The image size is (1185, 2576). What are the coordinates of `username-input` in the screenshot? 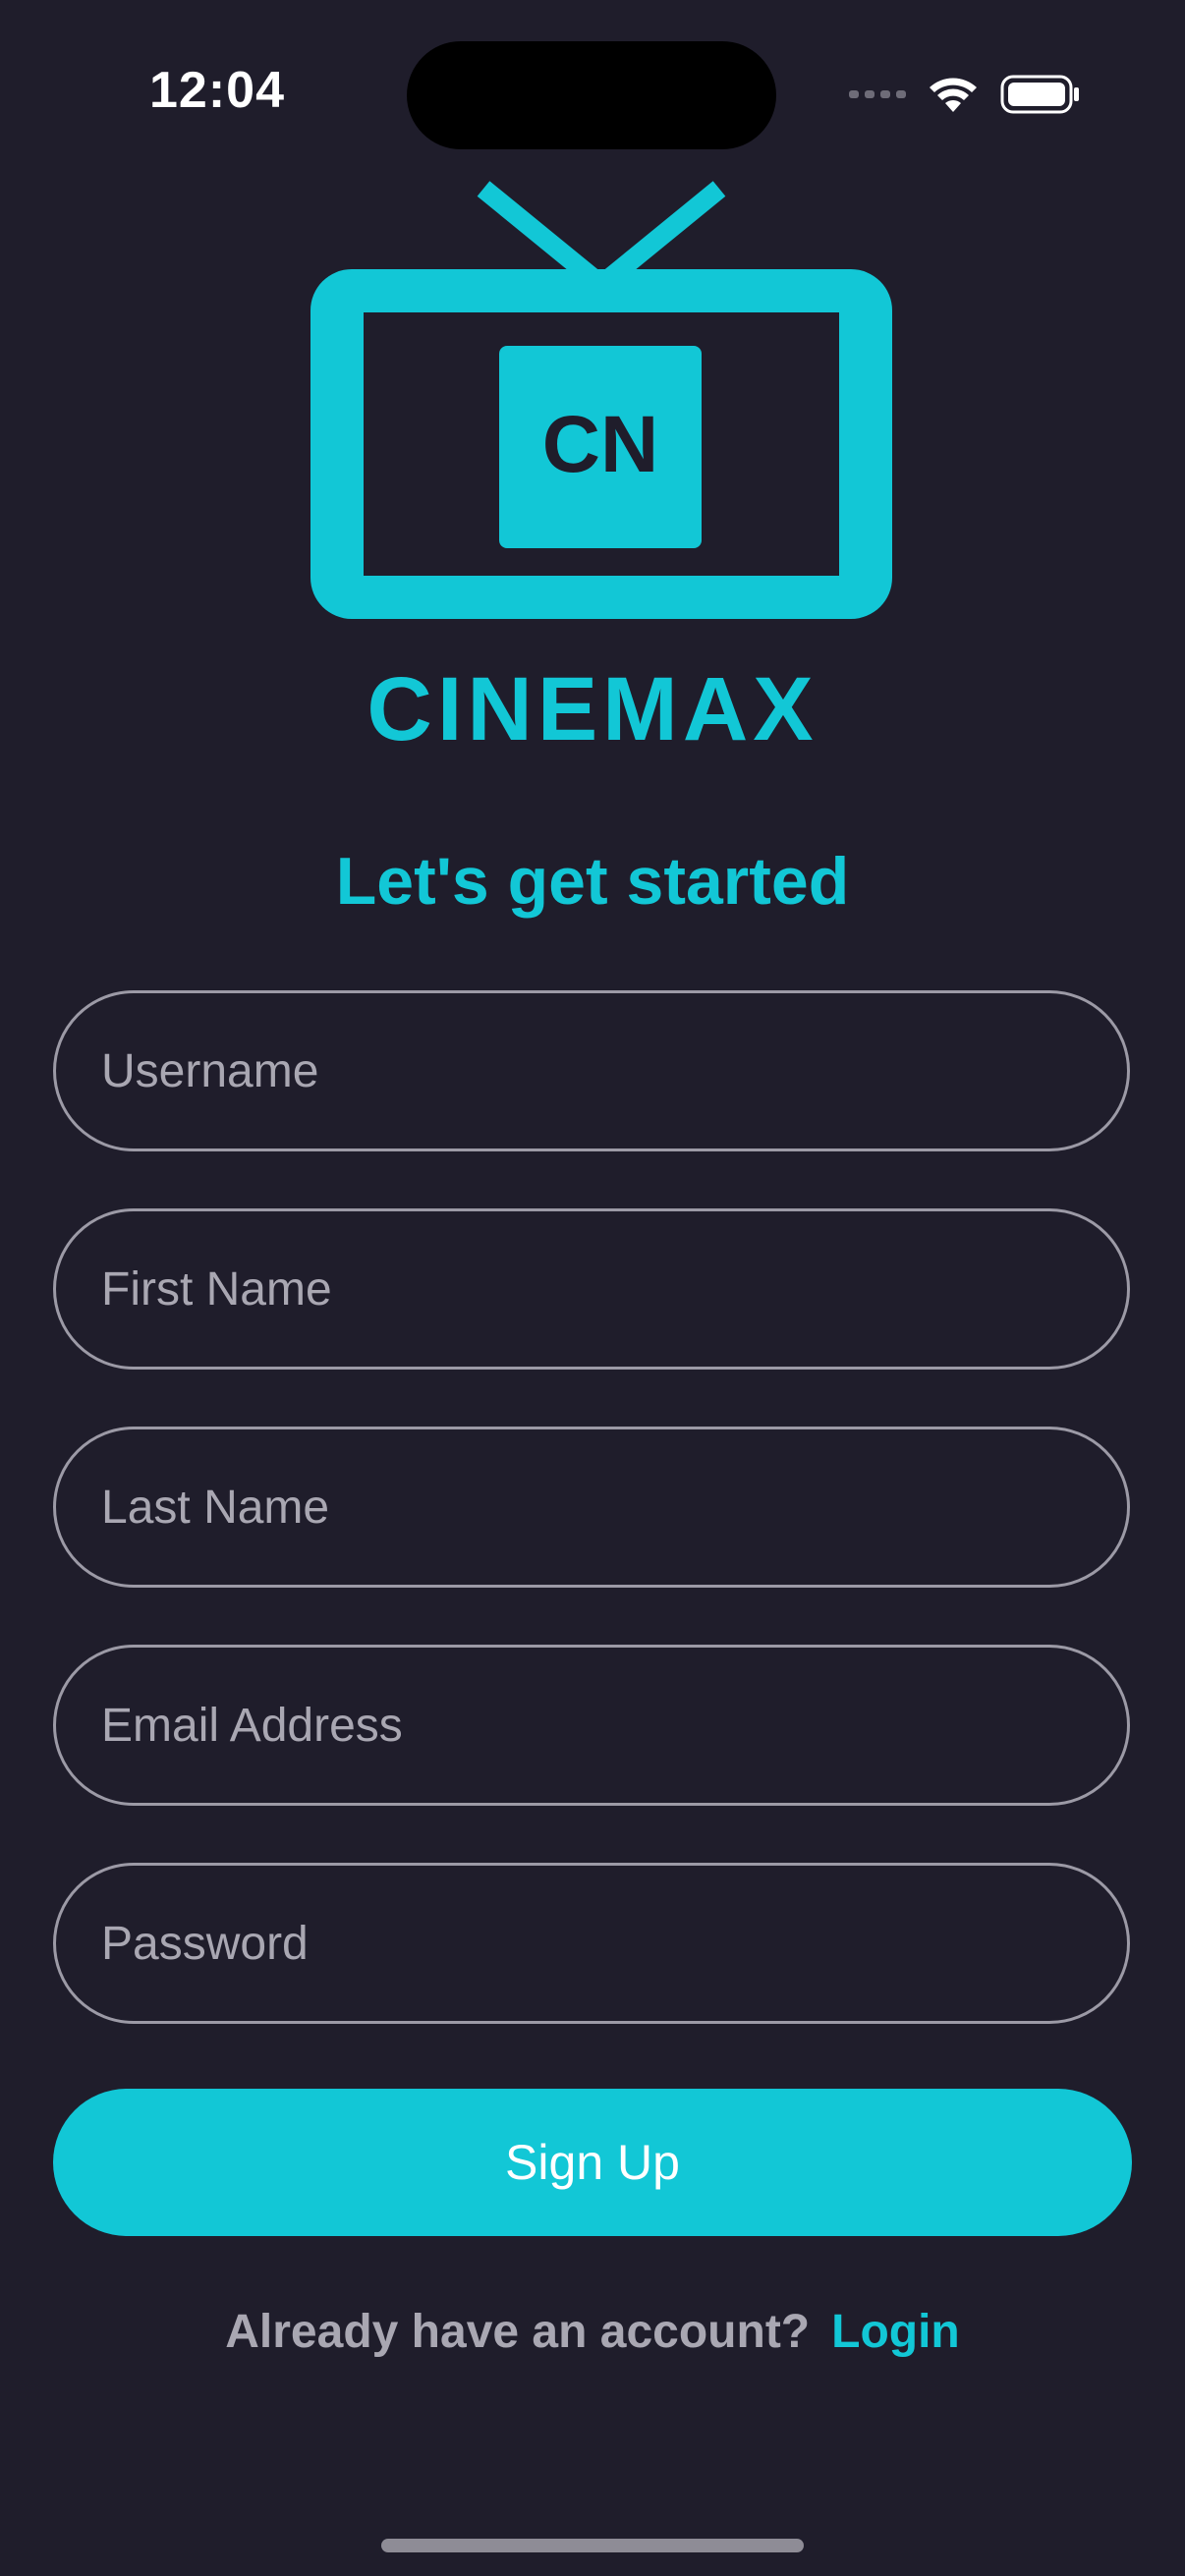 It's located at (592, 1070).